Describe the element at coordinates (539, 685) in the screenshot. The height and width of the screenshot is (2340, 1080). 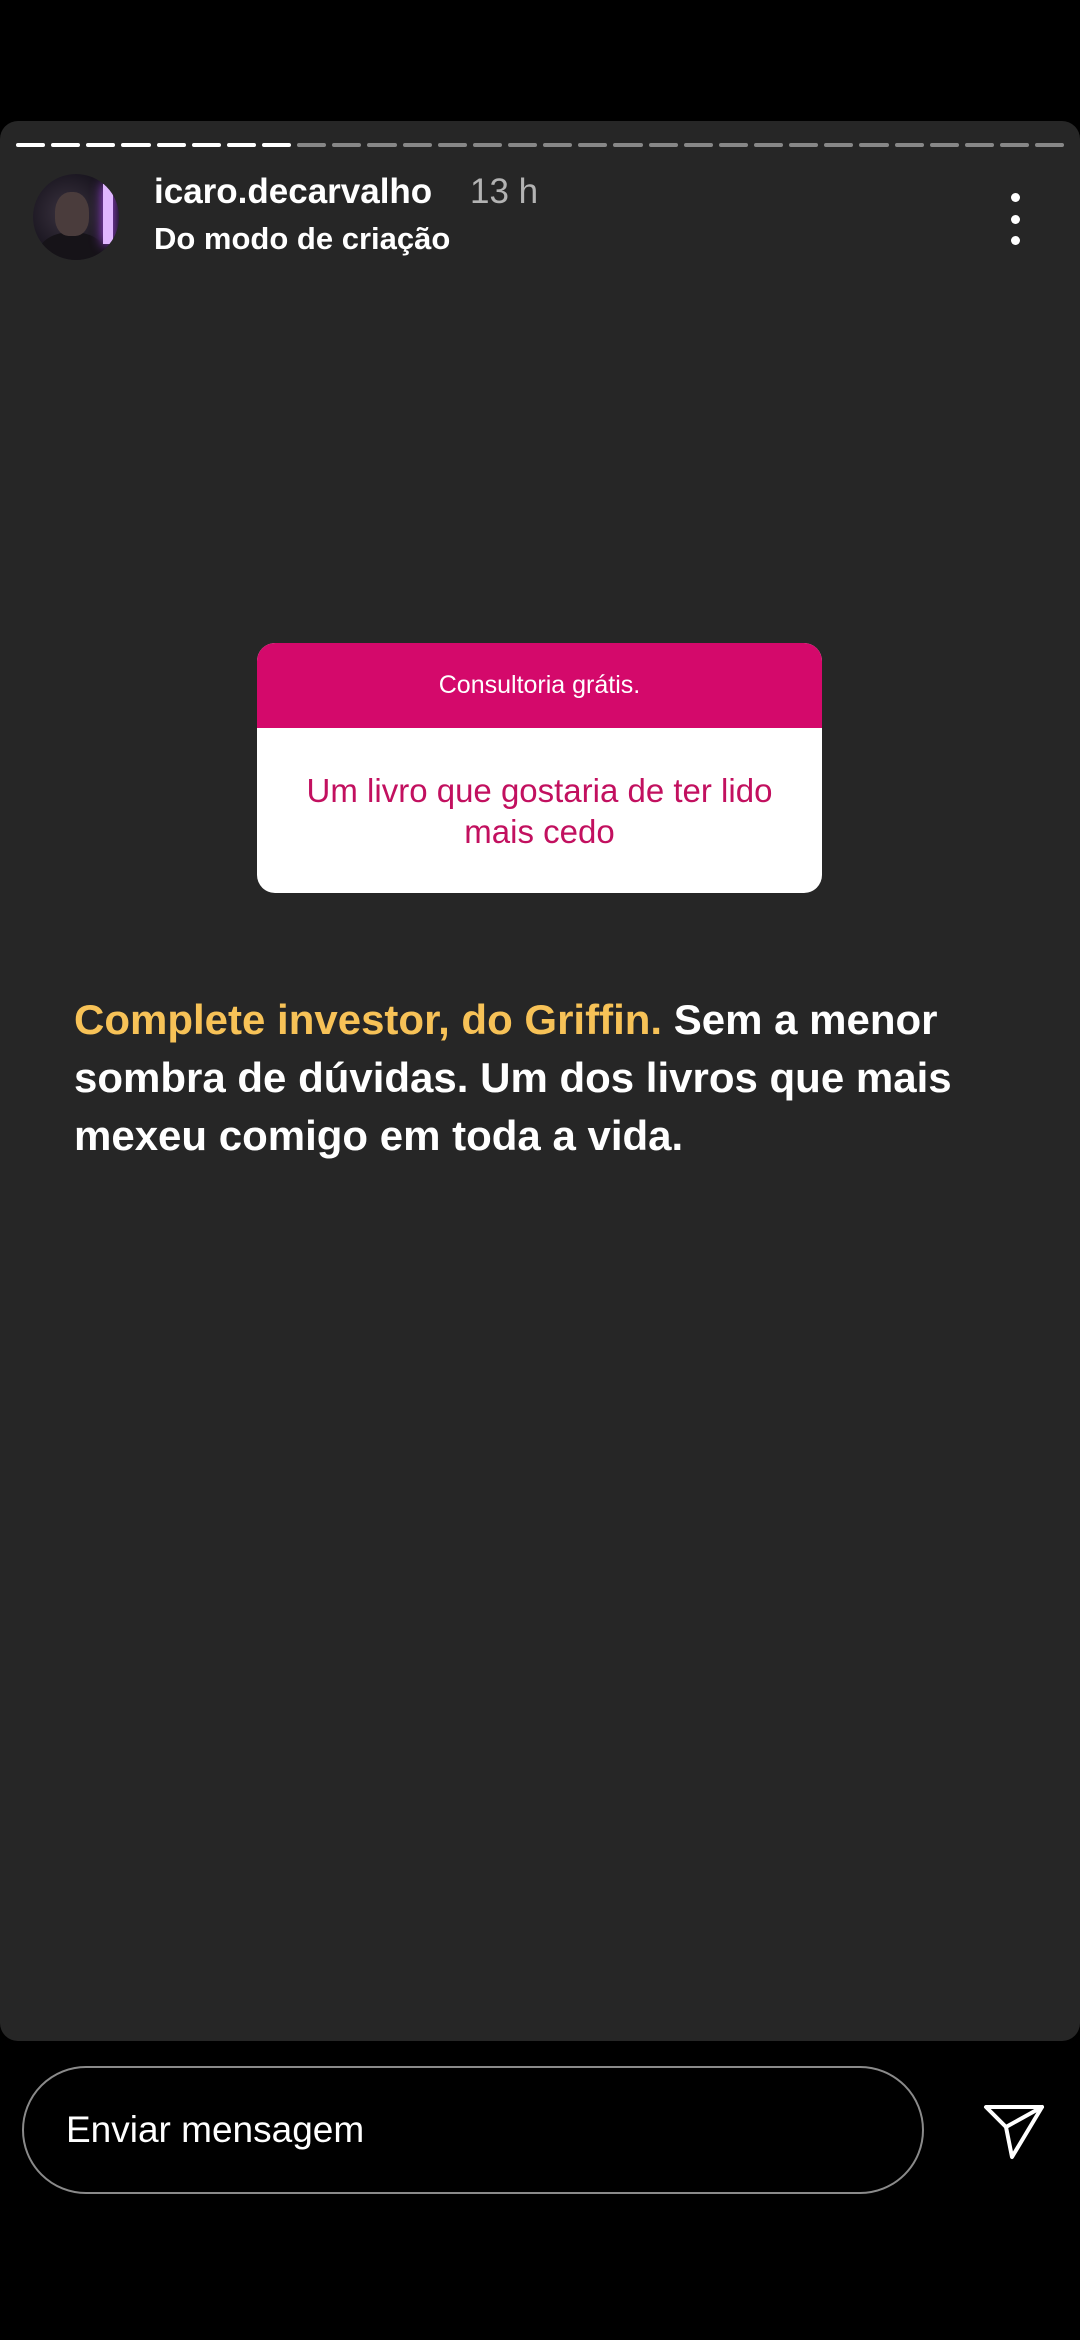
I see `question-sticker-header: Consultoria grátis.` at that location.